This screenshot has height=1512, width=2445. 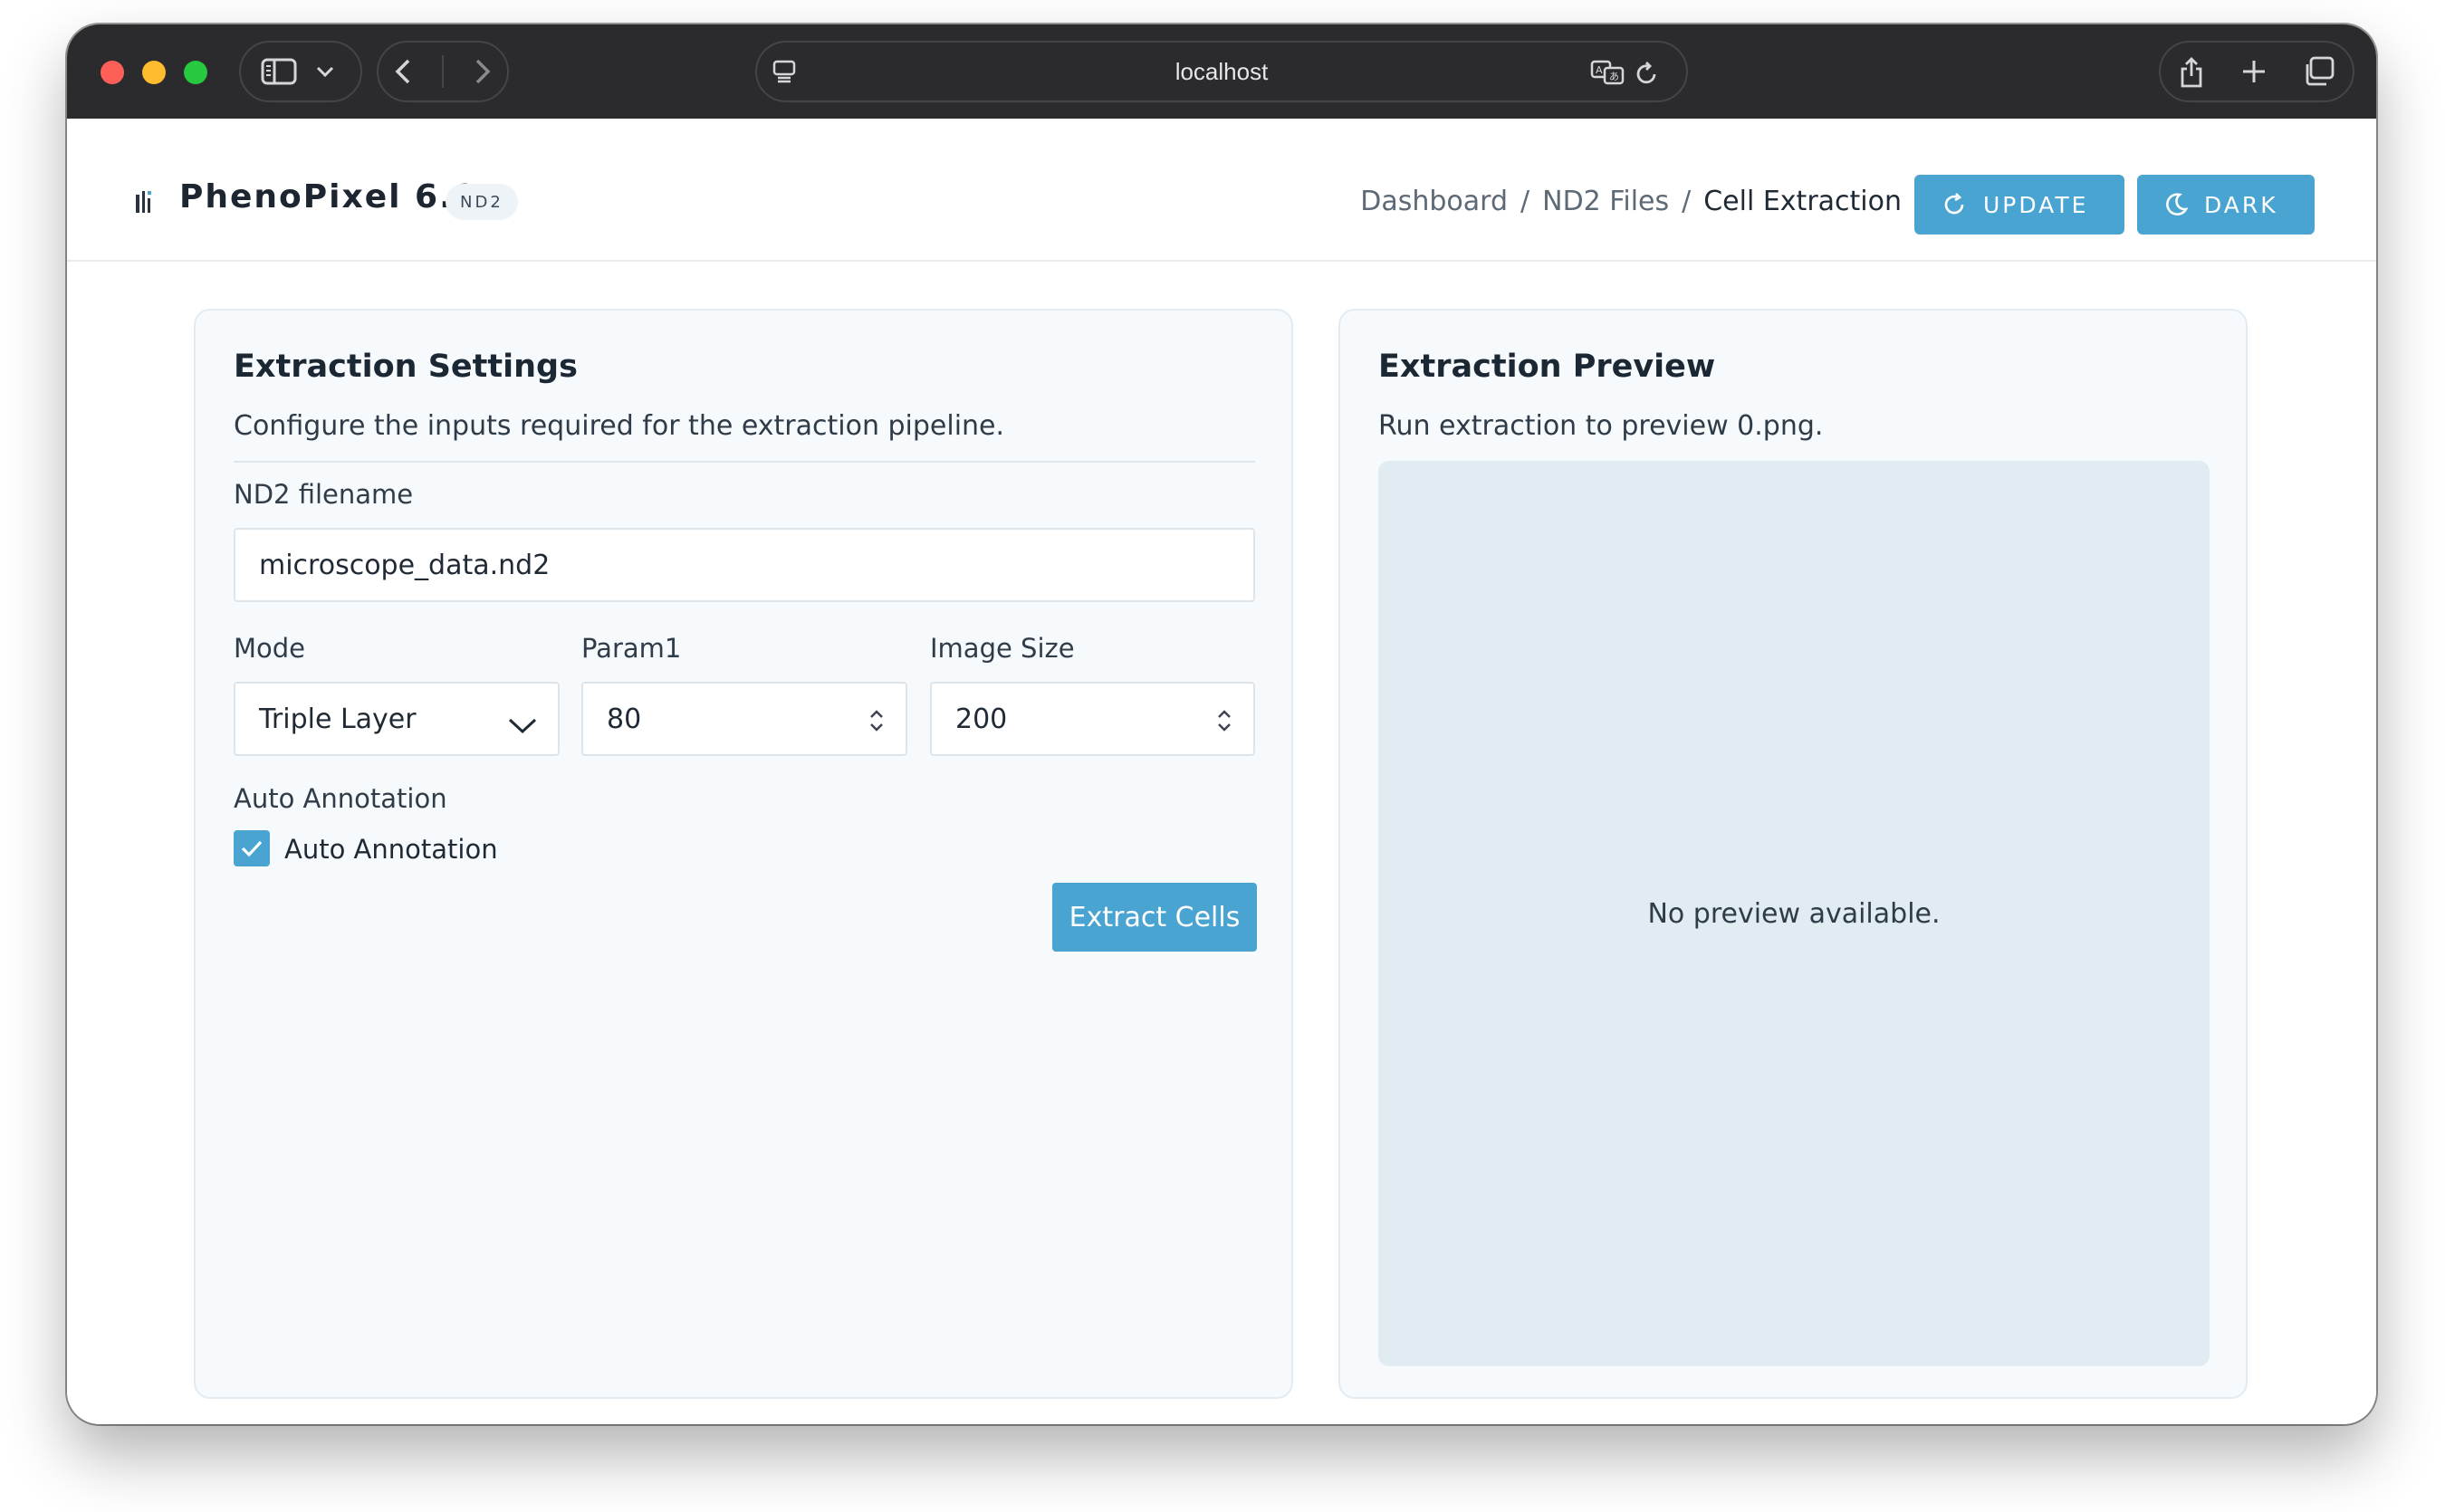 I want to click on mode-label: Mode, so click(x=270, y=648).